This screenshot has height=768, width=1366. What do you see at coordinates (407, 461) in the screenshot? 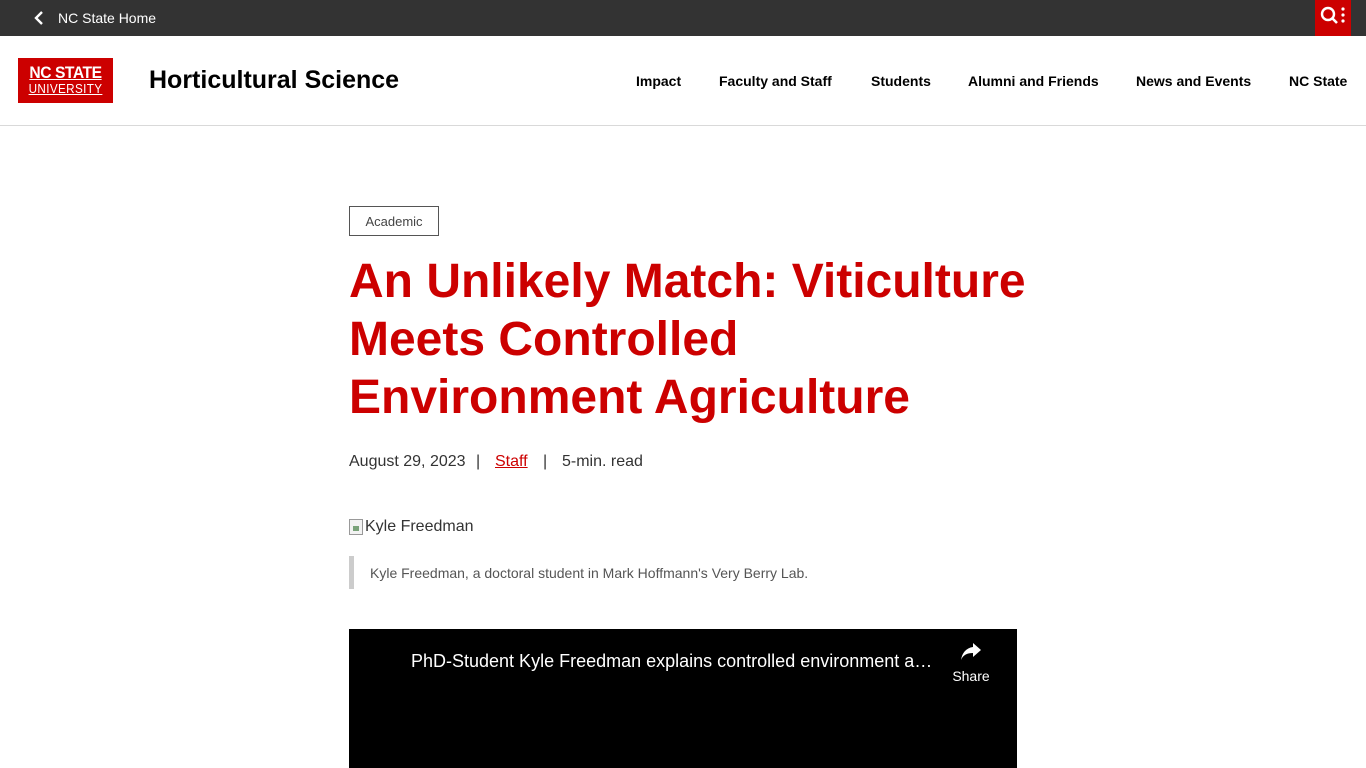
I see `publish-date: August 29, 2023` at bounding box center [407, 461].